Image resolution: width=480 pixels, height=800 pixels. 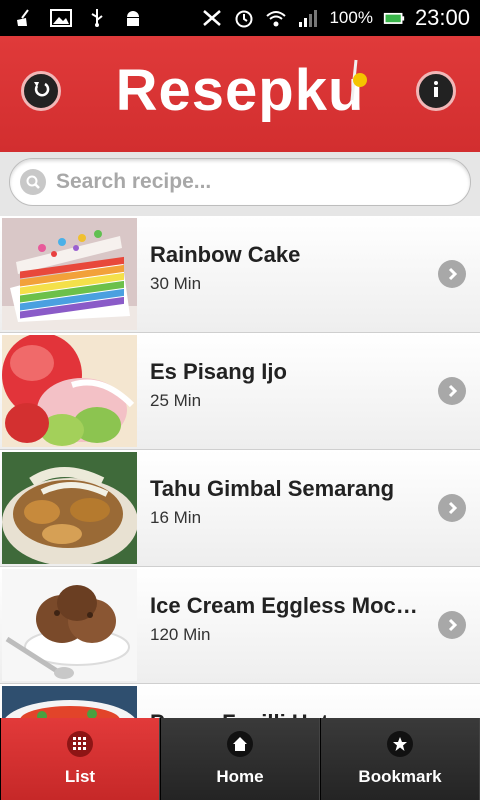 What do you see at coordinates (442, 17) in the screenshot?
I see `clock-time: 23:00` at bounding box center [442, 17].